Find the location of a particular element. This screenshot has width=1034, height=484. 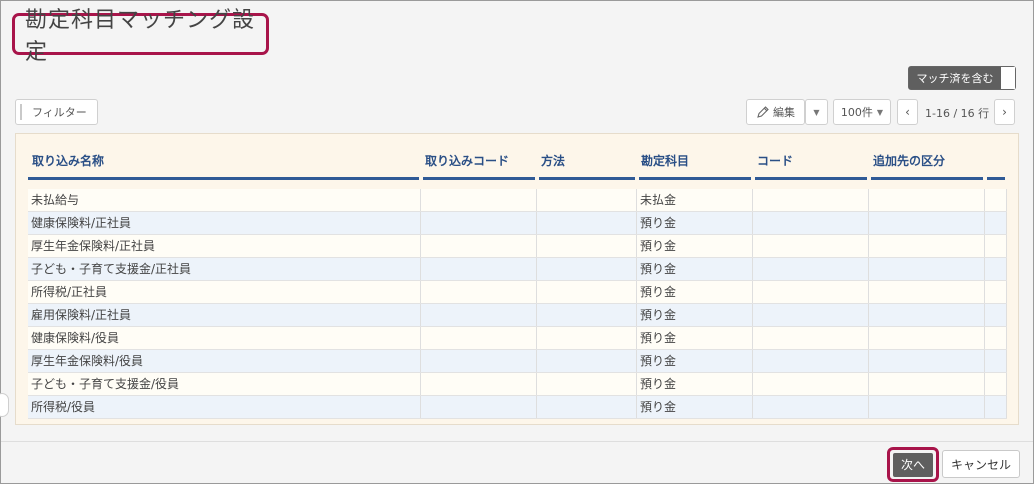

cell-import-name: 健康保険料/正社員 is located at coordinates (224, 223).